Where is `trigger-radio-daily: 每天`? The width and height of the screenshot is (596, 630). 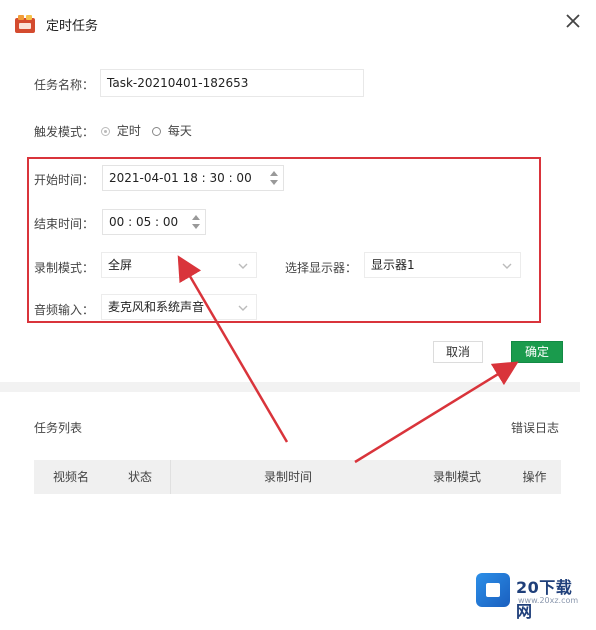
trigger-radio-daily: 每天 is located at coordinates (172, 130).